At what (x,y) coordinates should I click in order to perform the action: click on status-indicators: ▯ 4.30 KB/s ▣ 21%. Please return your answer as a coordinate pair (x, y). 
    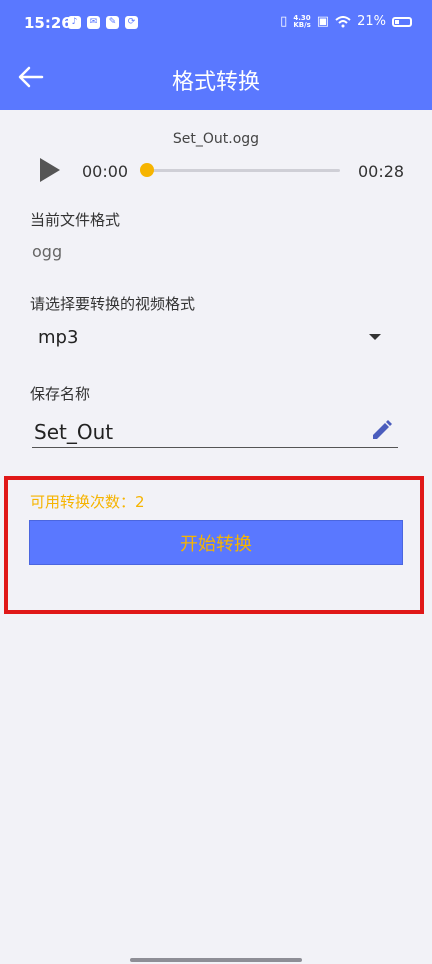
    Looking at the image, I should click on (346, 21).